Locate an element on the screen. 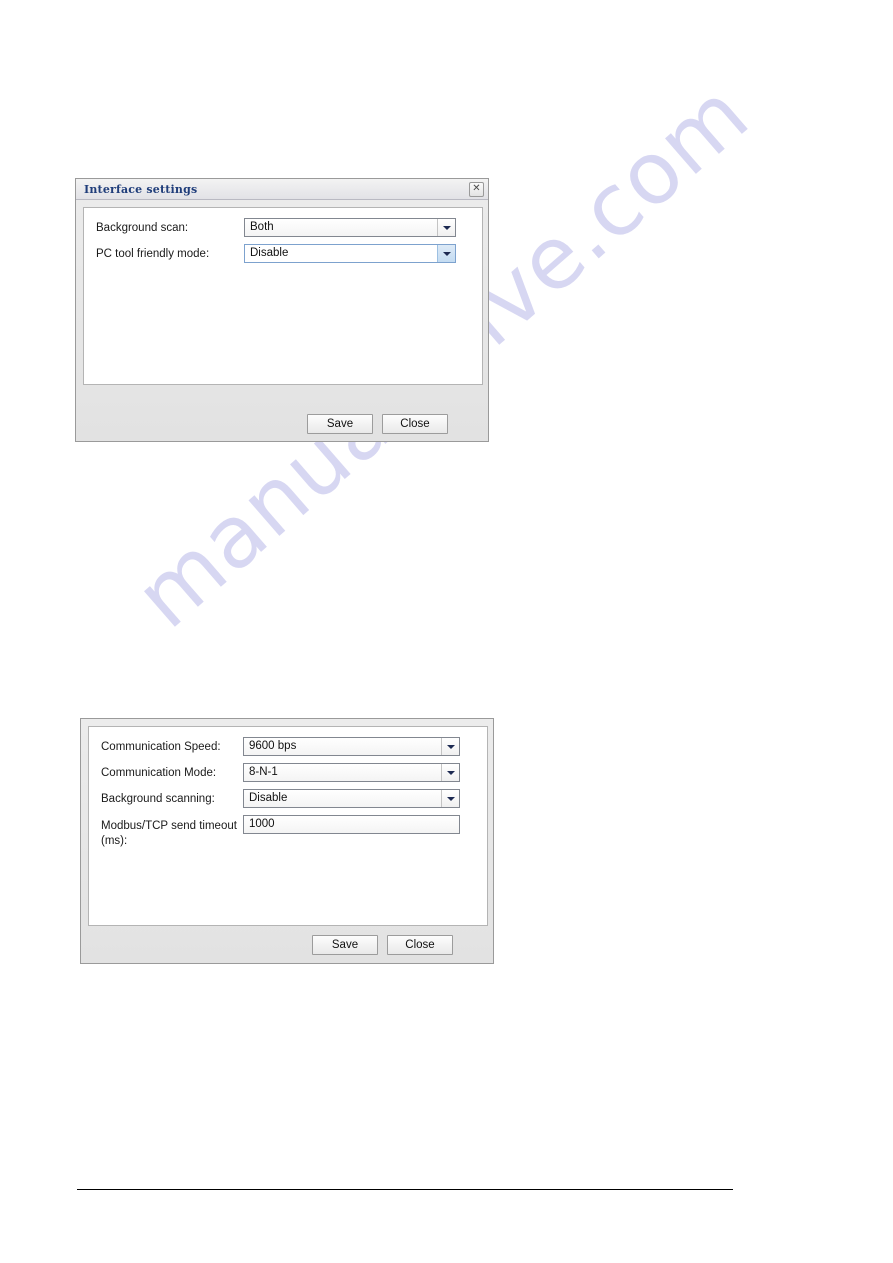 This screenshot has height=1263, width=893. label-communication-mode: Communication Mode: is located at coordinates (159, 773).